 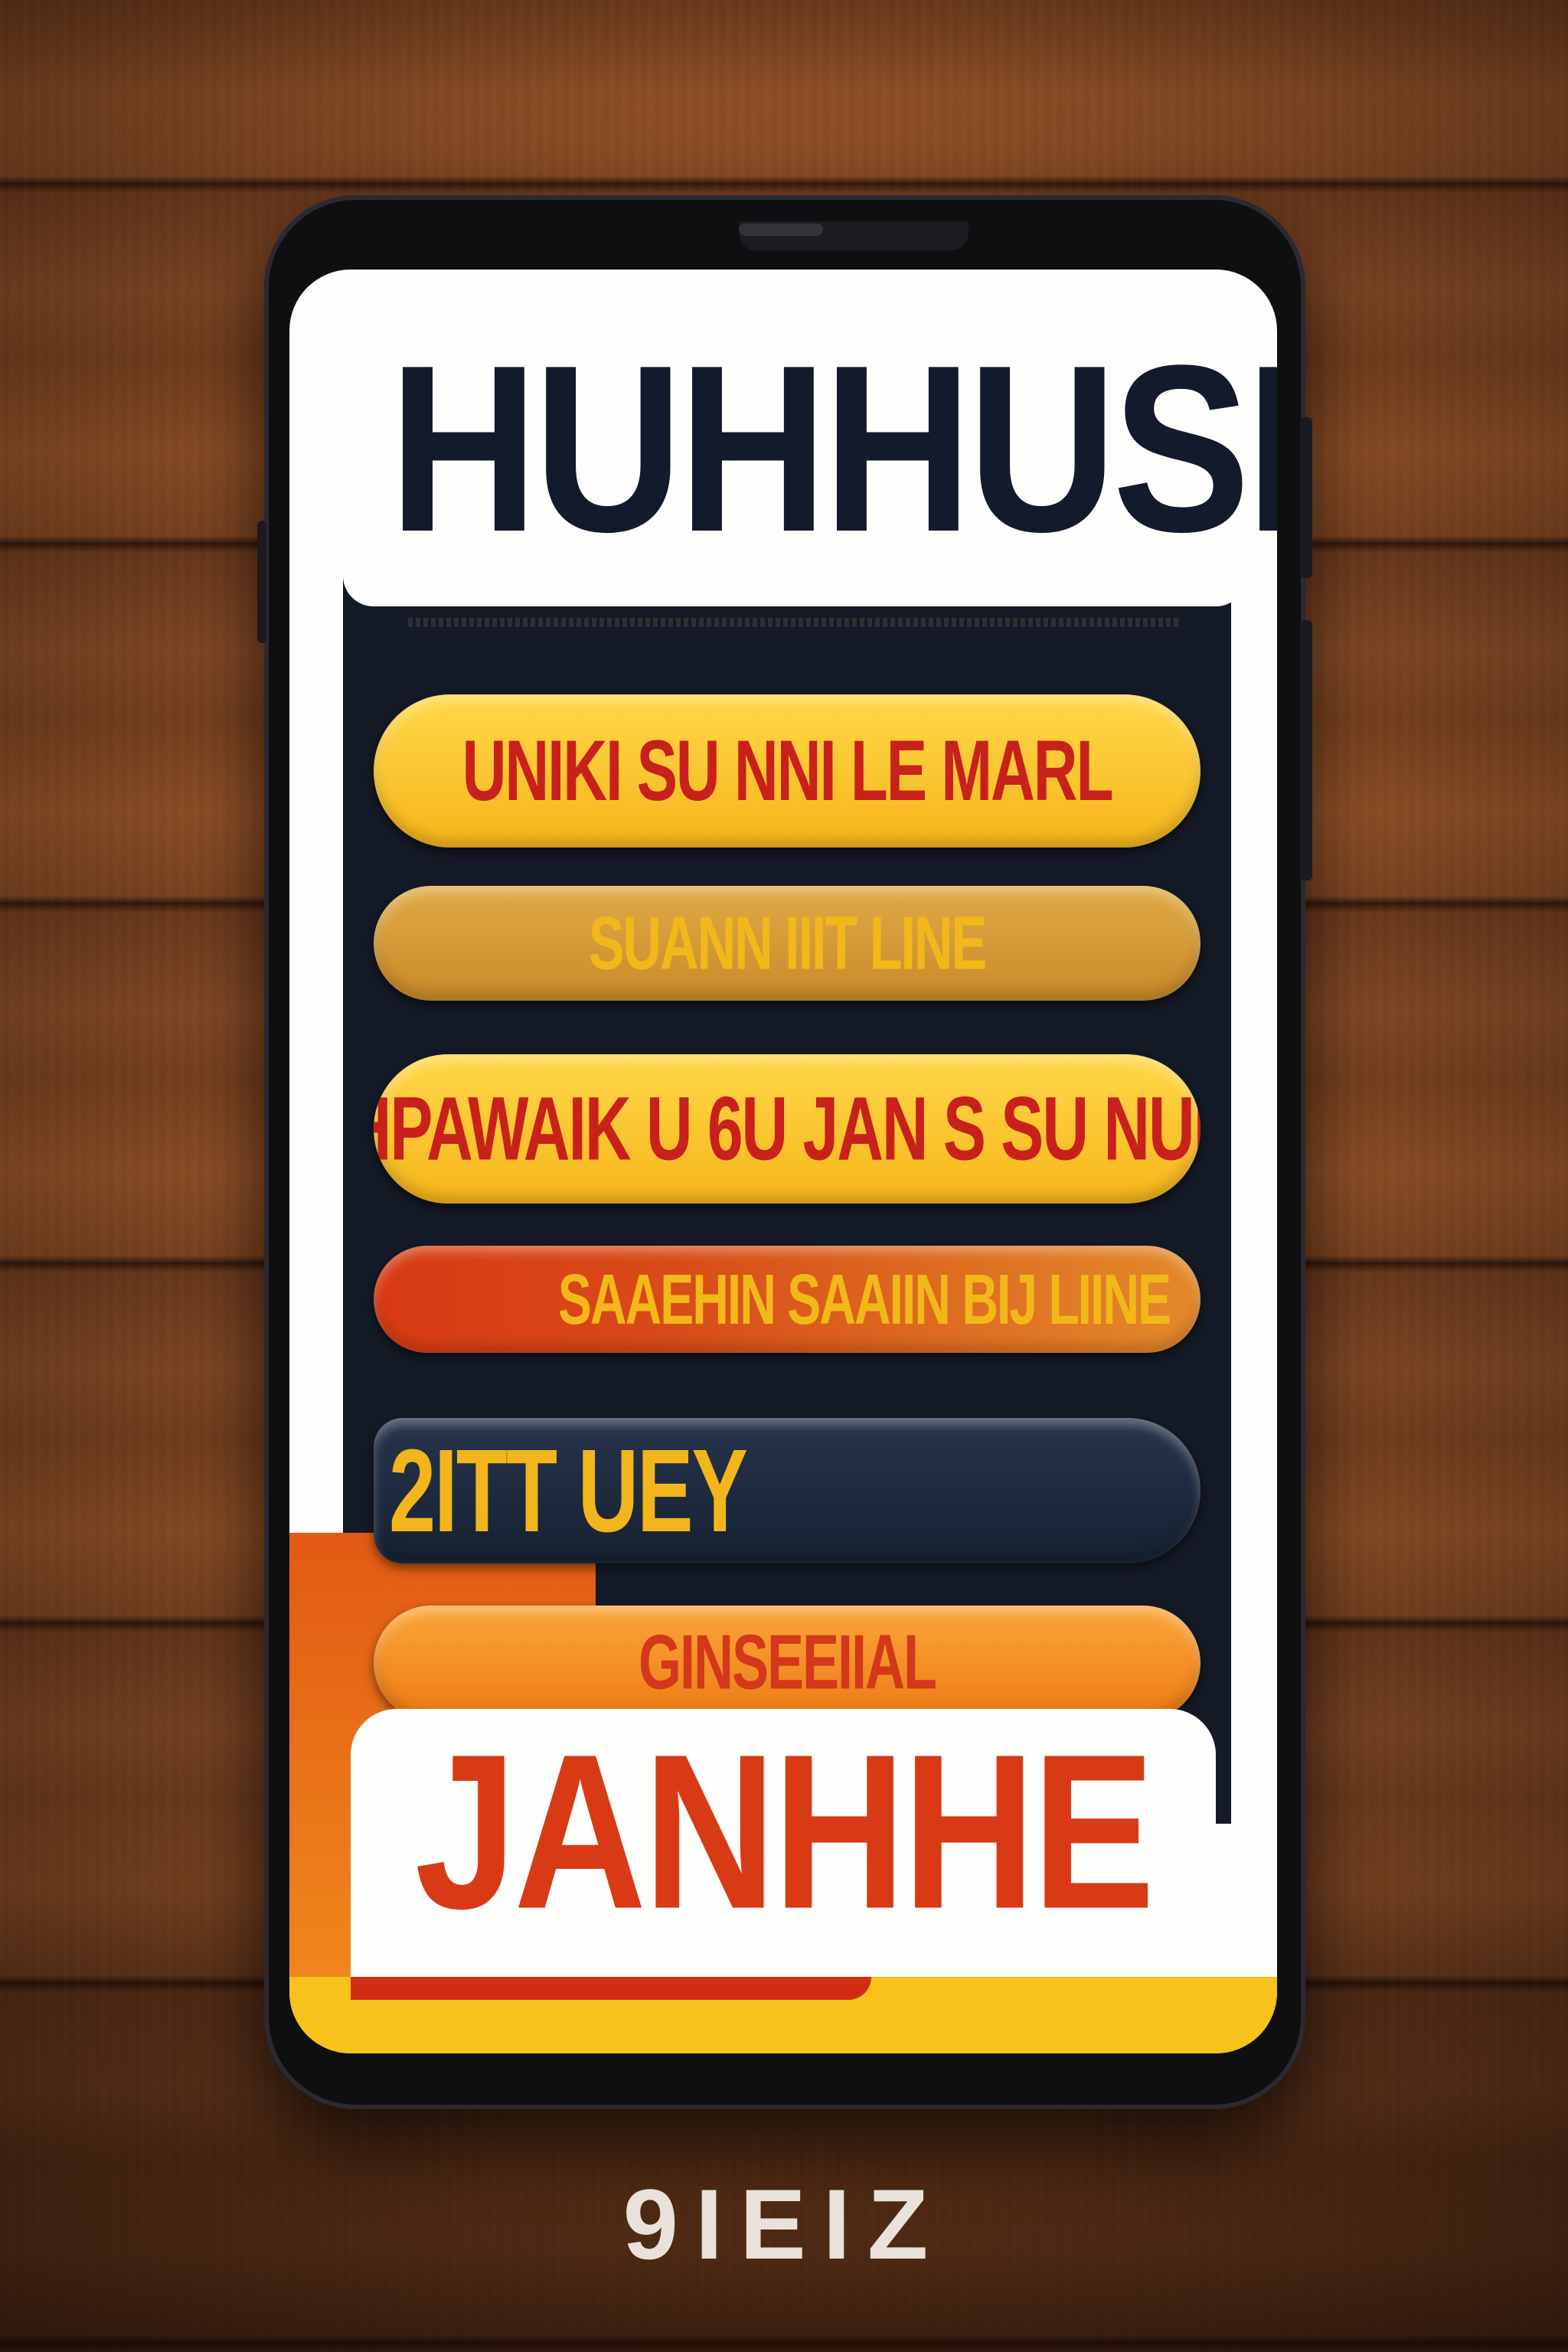 What do you see at coordinates (864, 1299) in the screenshot?
I see `menu-button-label: SAAEHIN SAAIIN BIJ LIINE` at bounding box center [864, 1299].